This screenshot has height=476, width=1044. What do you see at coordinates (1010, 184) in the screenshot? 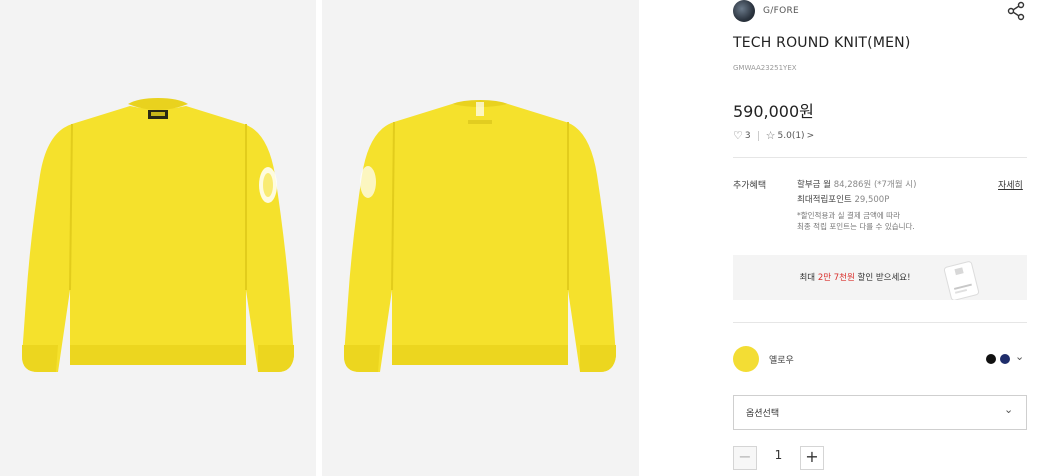
I see `benefit-detail-link: 자세히` at bounding box center [1010, 184].